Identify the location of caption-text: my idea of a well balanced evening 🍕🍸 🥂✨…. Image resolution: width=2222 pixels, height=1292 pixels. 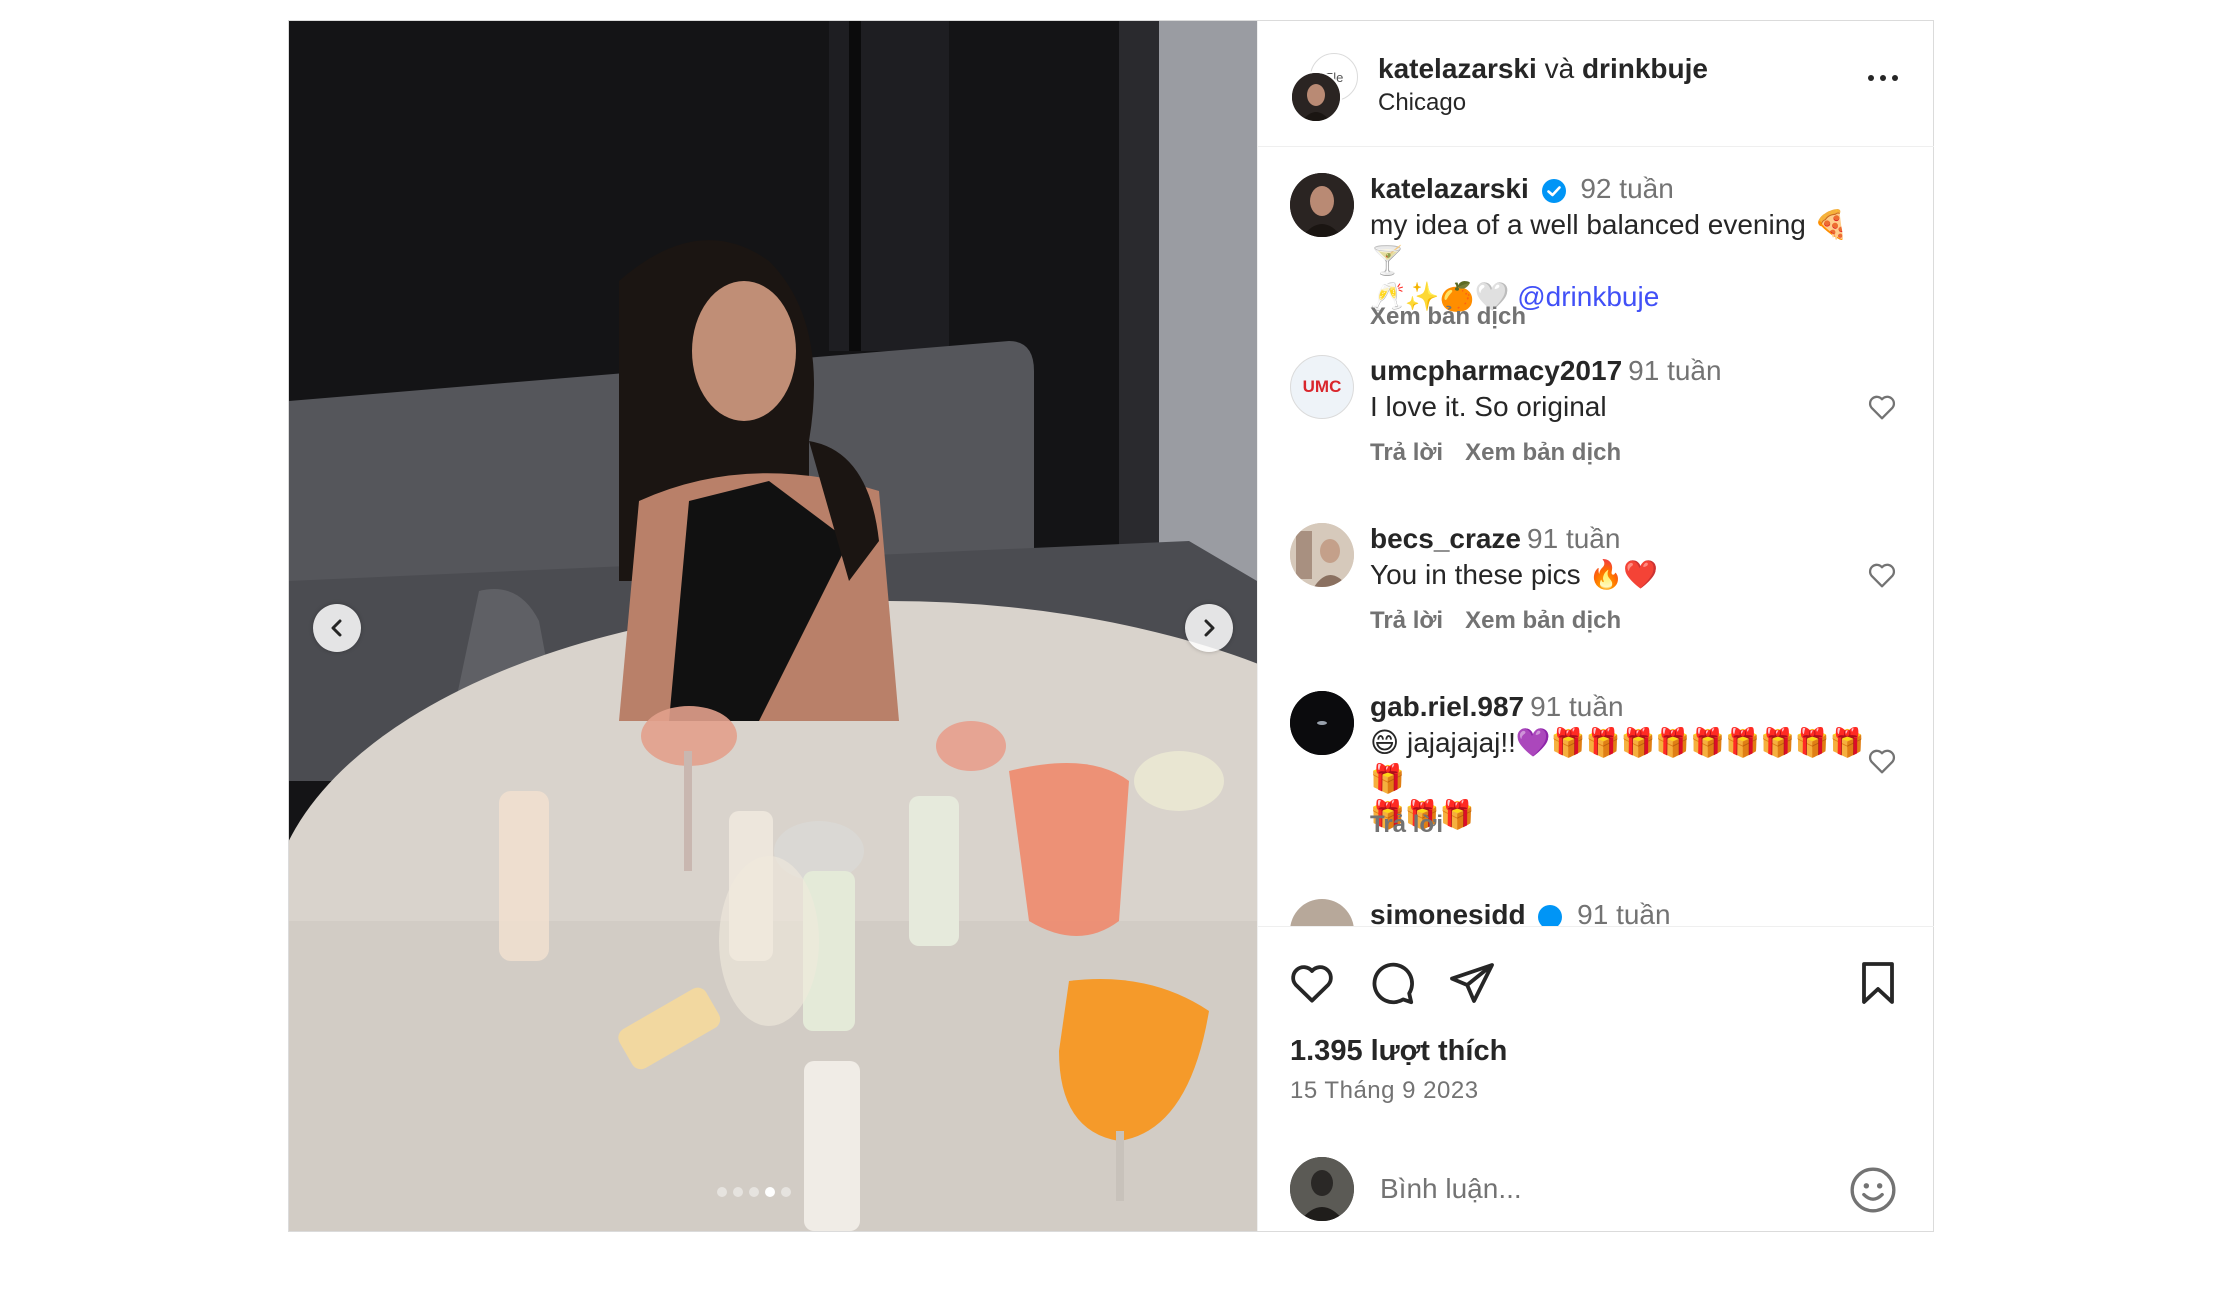
(1625, 261).